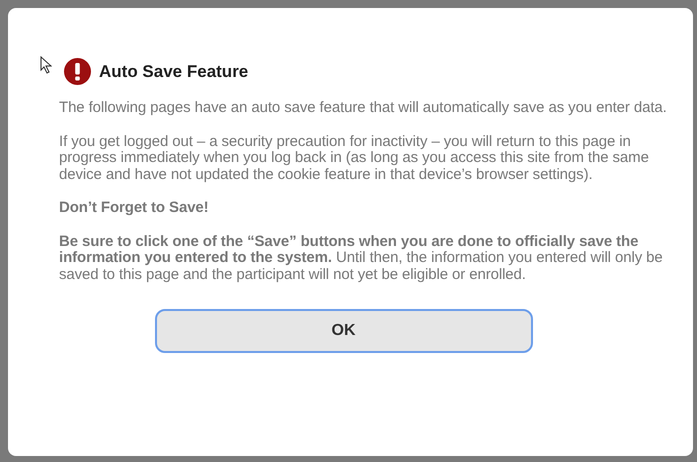 The height and width of the screenshot is (462, 697). Describe the element at coordinates (361, 258) in the screenshot. I see `paragraph: Be sure to click one of the “Save” buttons when you are done to officially save the information you entered to the system. Until then, the information you entered will only be saved to this page and the participant will not yet be eligible or enrolled.` at that location.